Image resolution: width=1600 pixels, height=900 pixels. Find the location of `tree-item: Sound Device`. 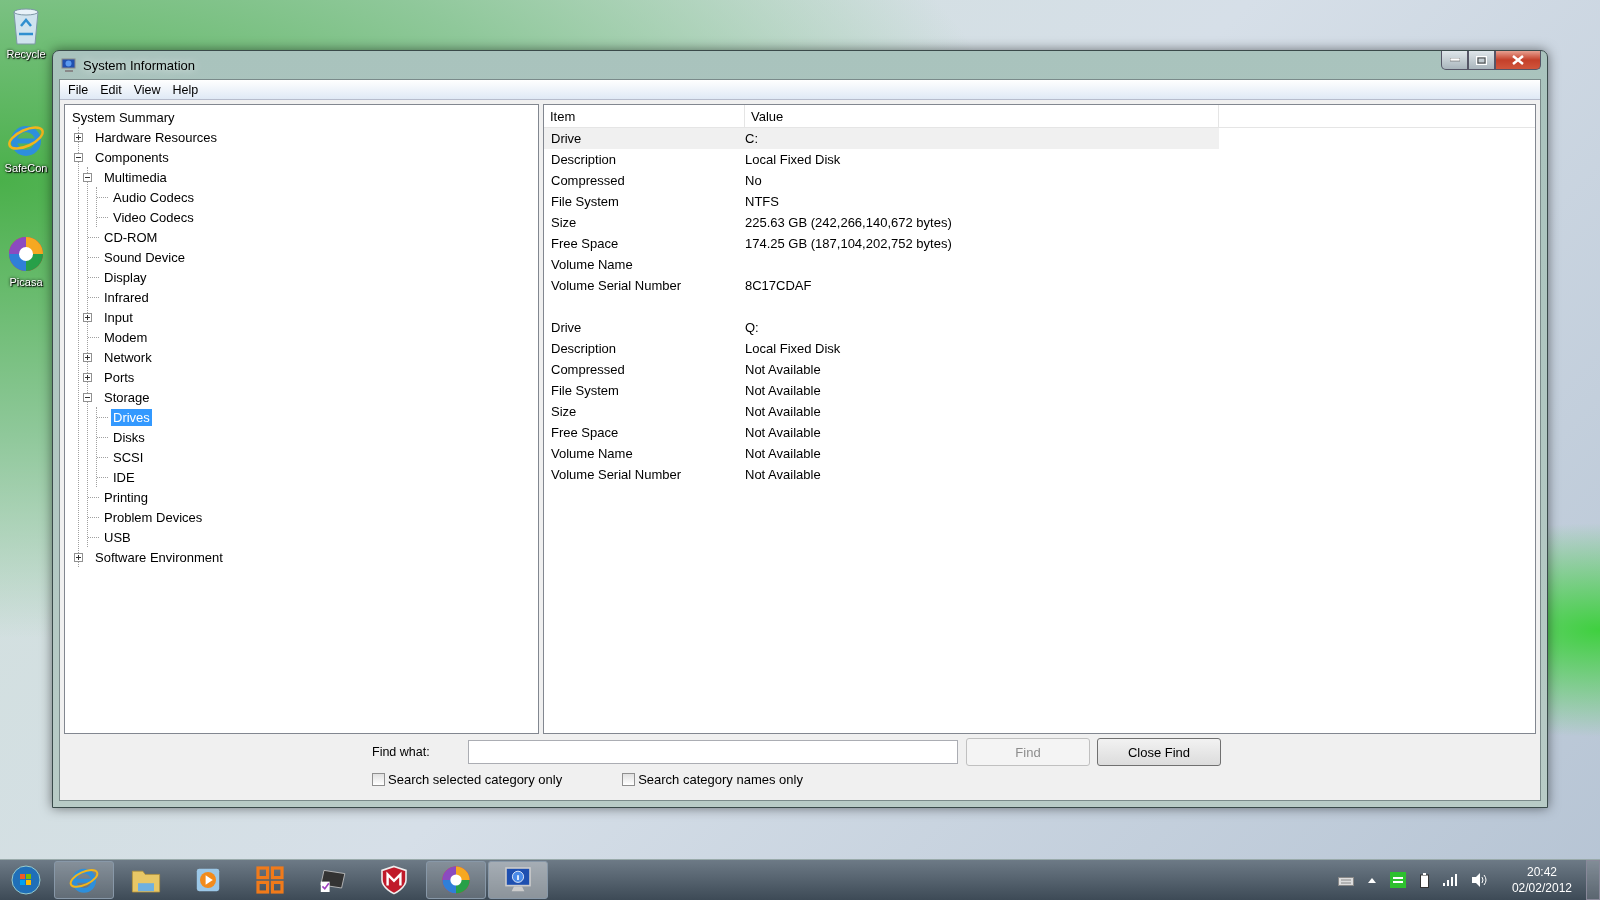

tree-item: Sound Device is located at coordinates (144, 257).